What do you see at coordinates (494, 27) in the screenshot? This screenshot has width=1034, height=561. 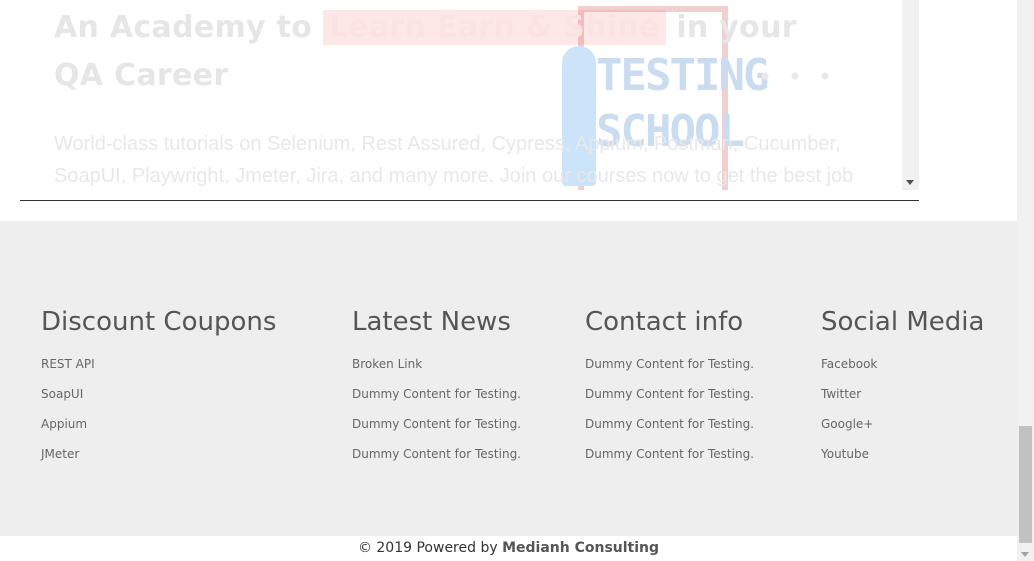 I see `hero-title-highlight: Learn Earn & Shine` at bounding box center [494, 27].